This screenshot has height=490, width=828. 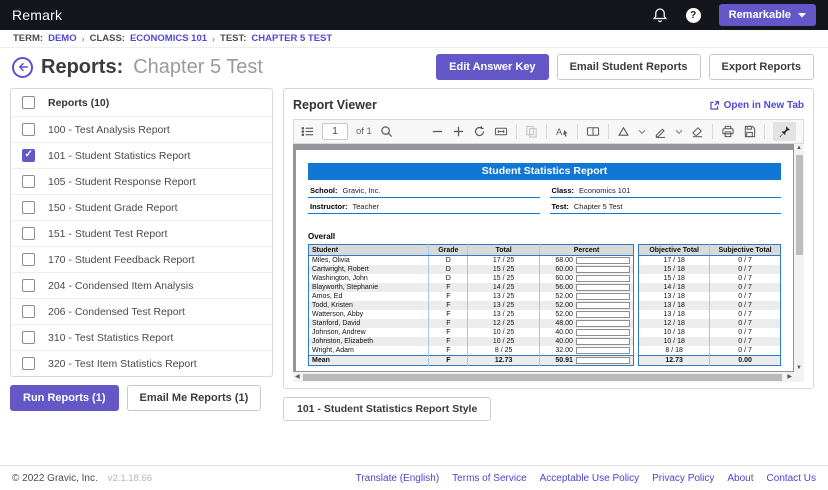 I want to click on back-button, so click(x=22, y=67).